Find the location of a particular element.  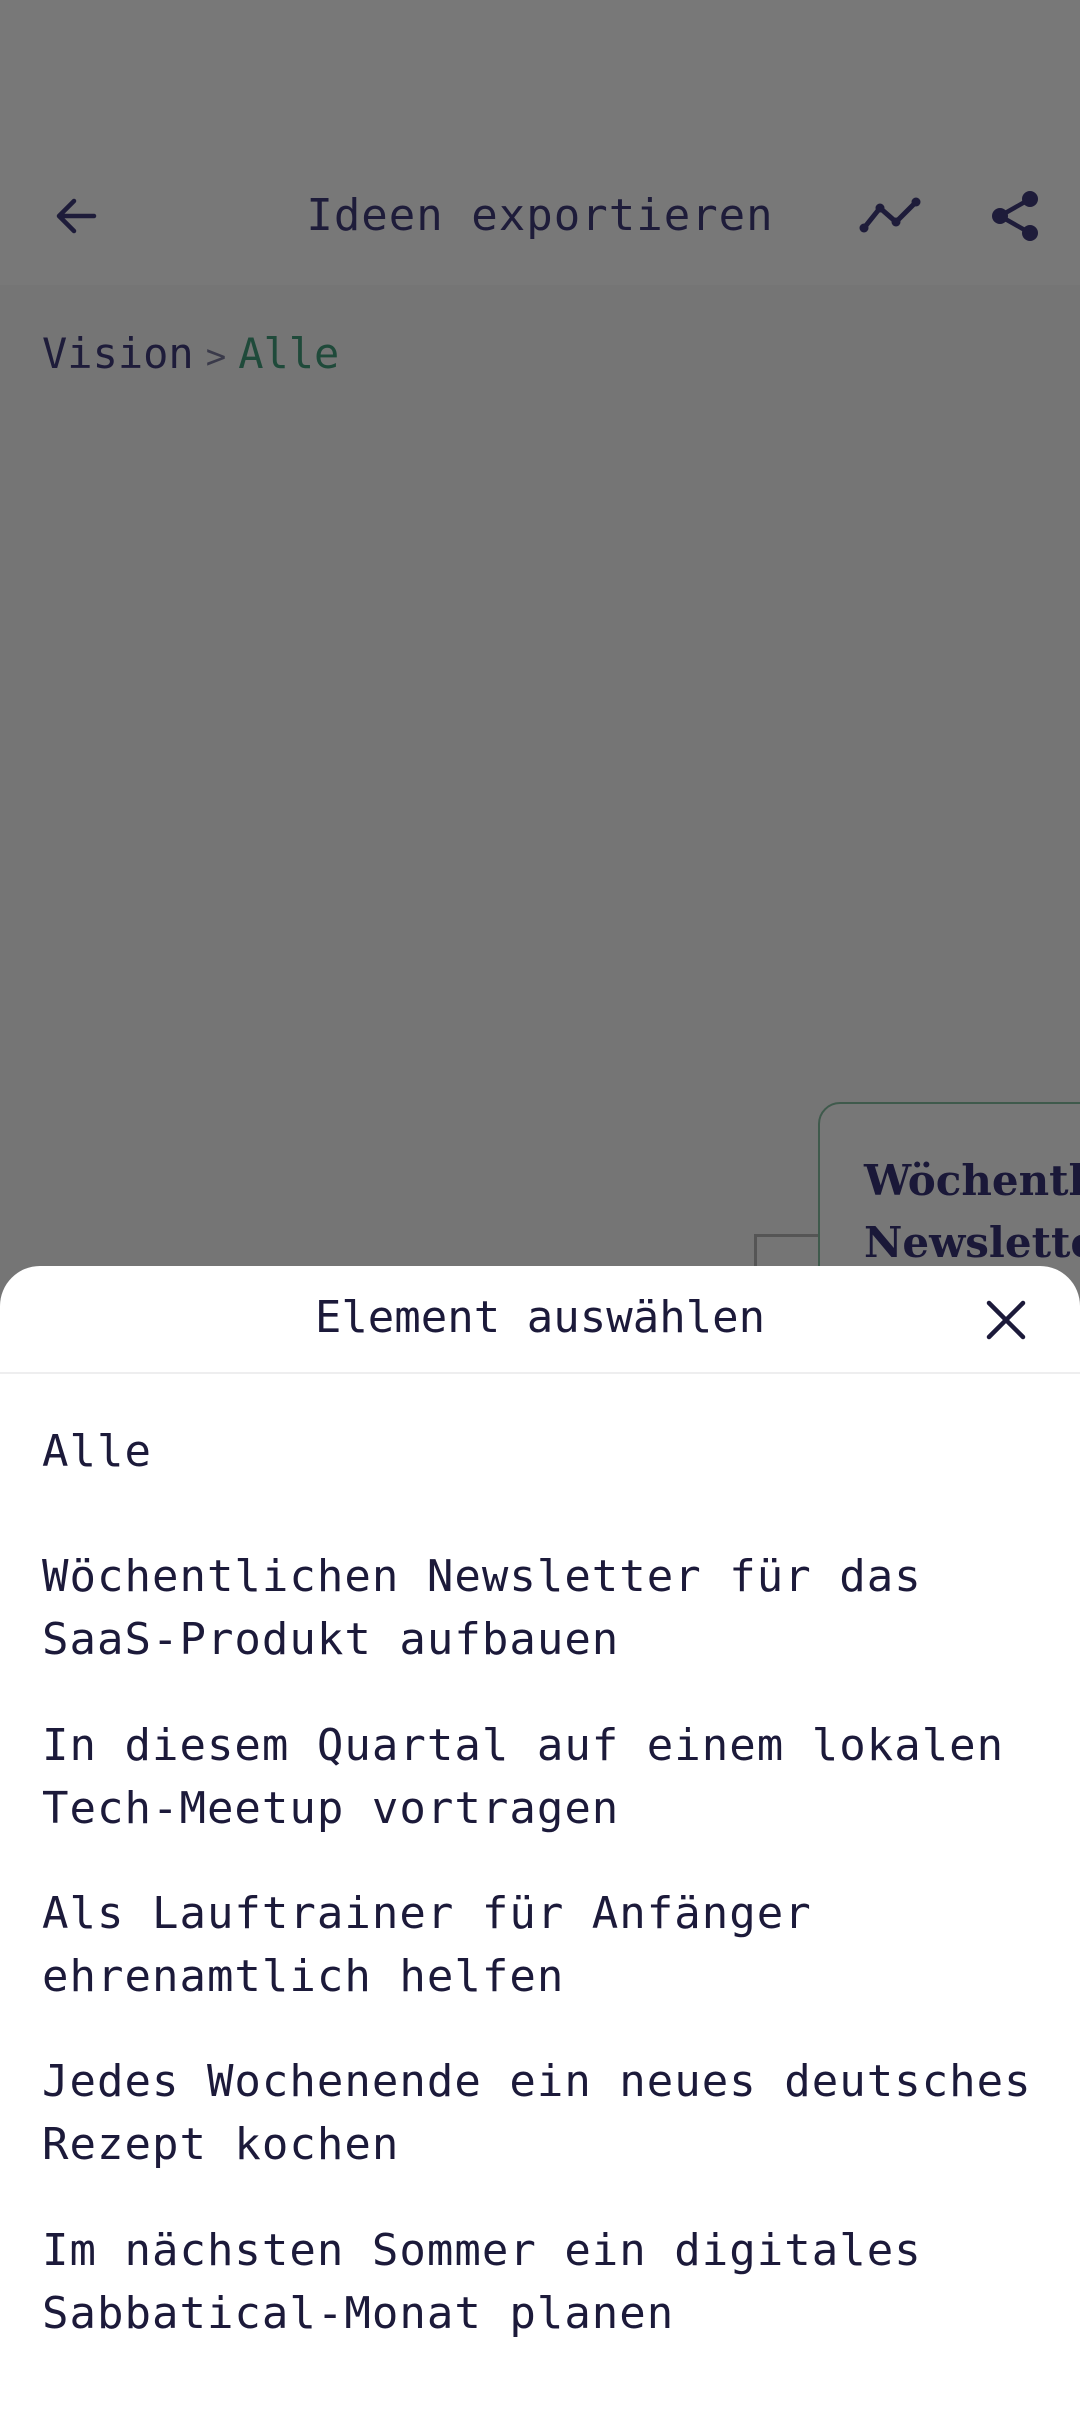

share-button is located at coordinates (1016, 216).